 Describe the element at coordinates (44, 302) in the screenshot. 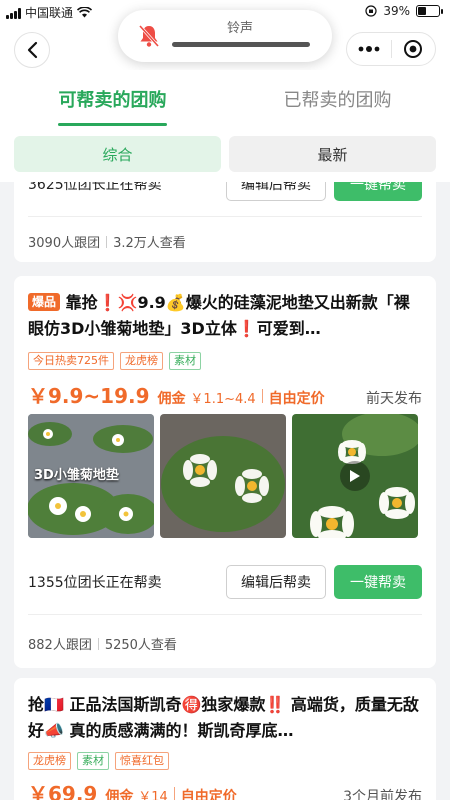

I see `hot-product-badge: 爆品` at that location.